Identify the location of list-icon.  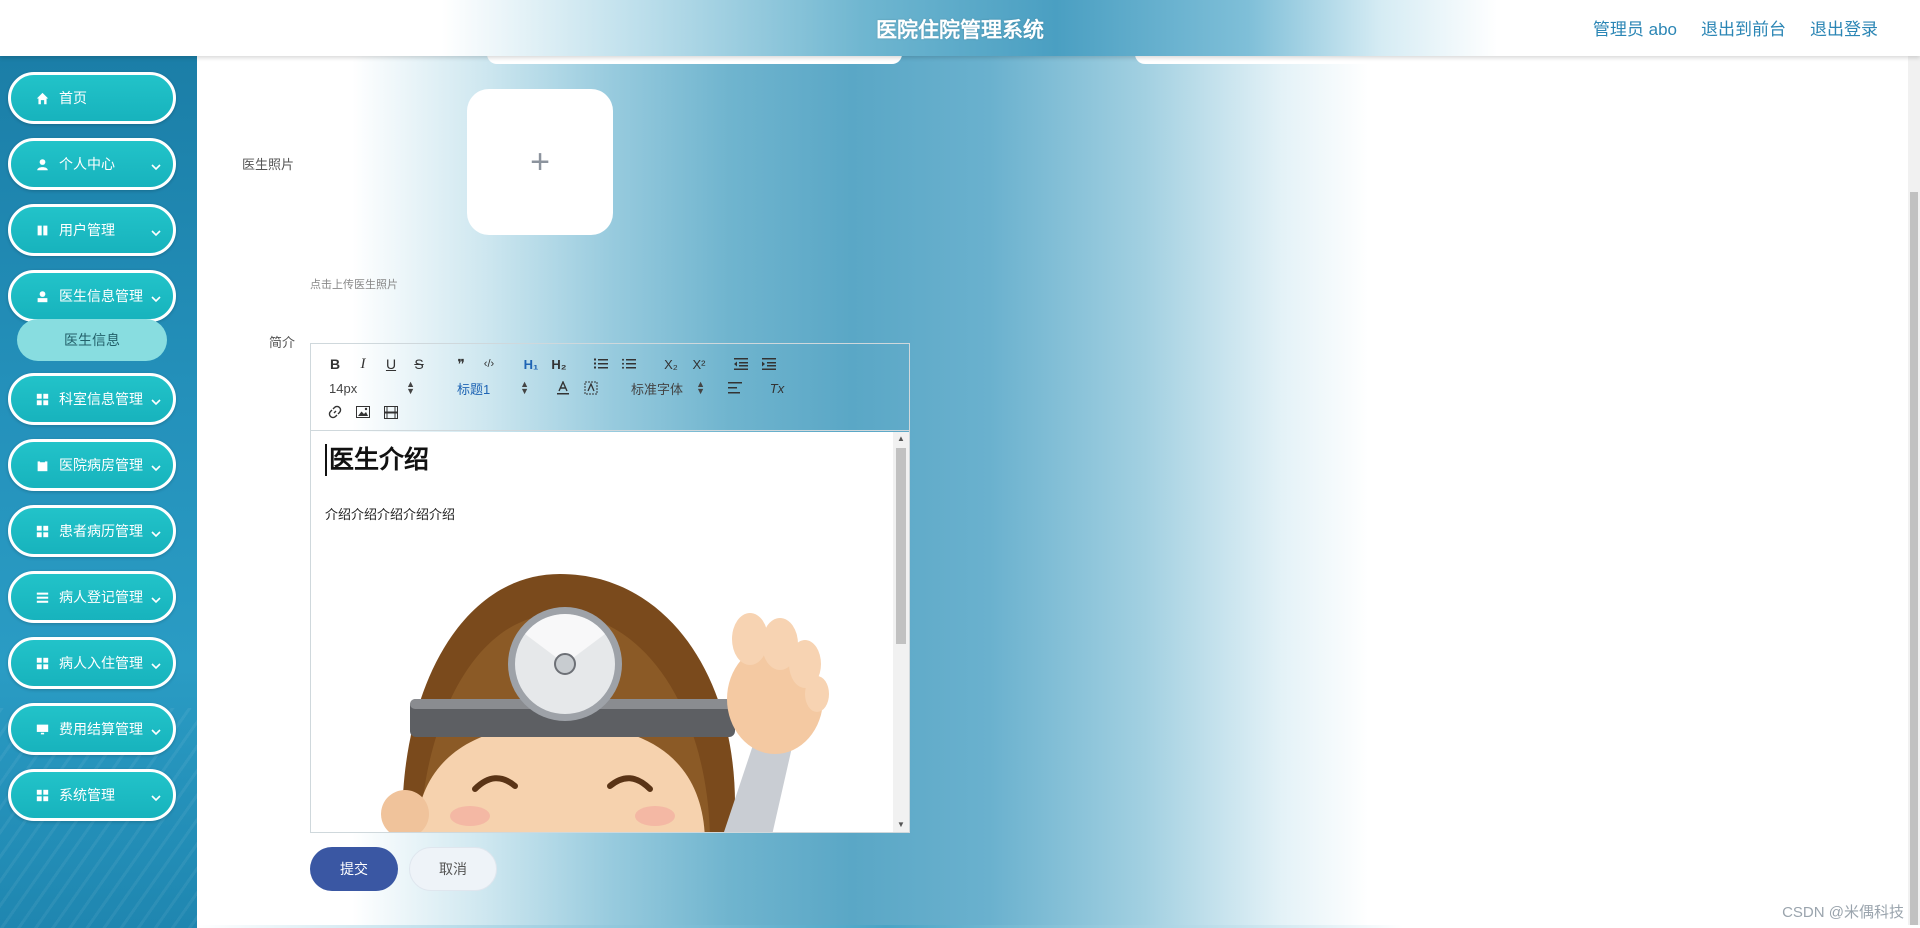
(42, 597).